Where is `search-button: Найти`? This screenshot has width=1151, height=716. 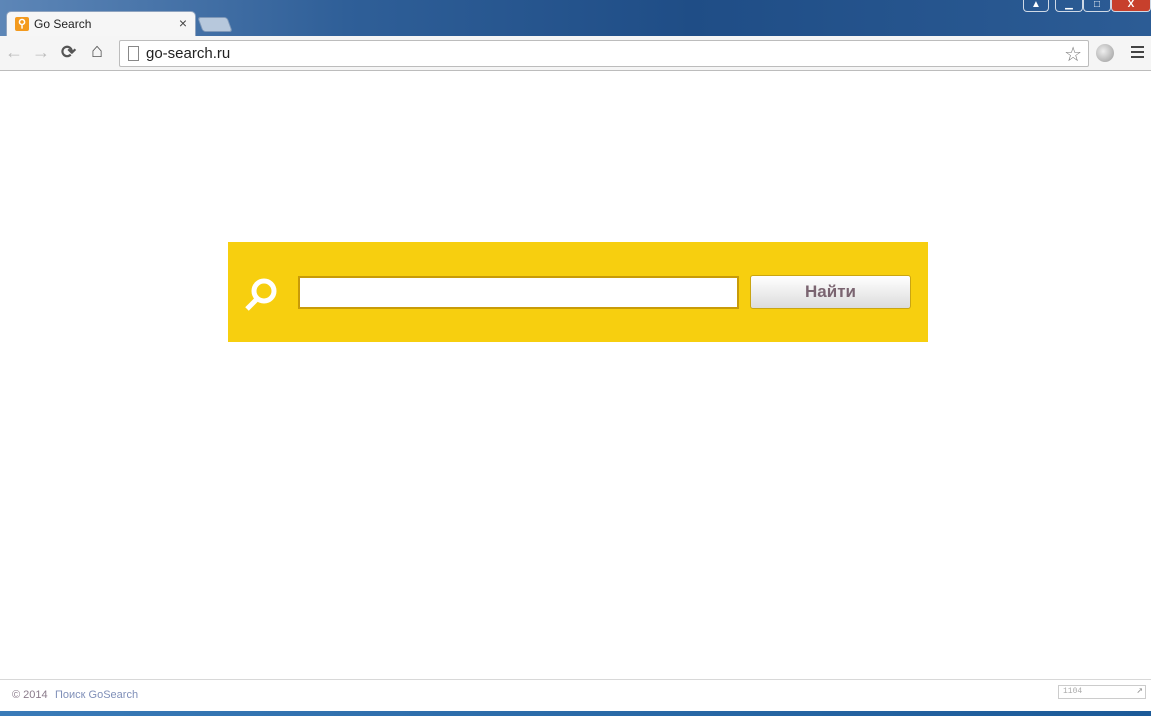
search-button: Найти is located at coordinates (830, 292).